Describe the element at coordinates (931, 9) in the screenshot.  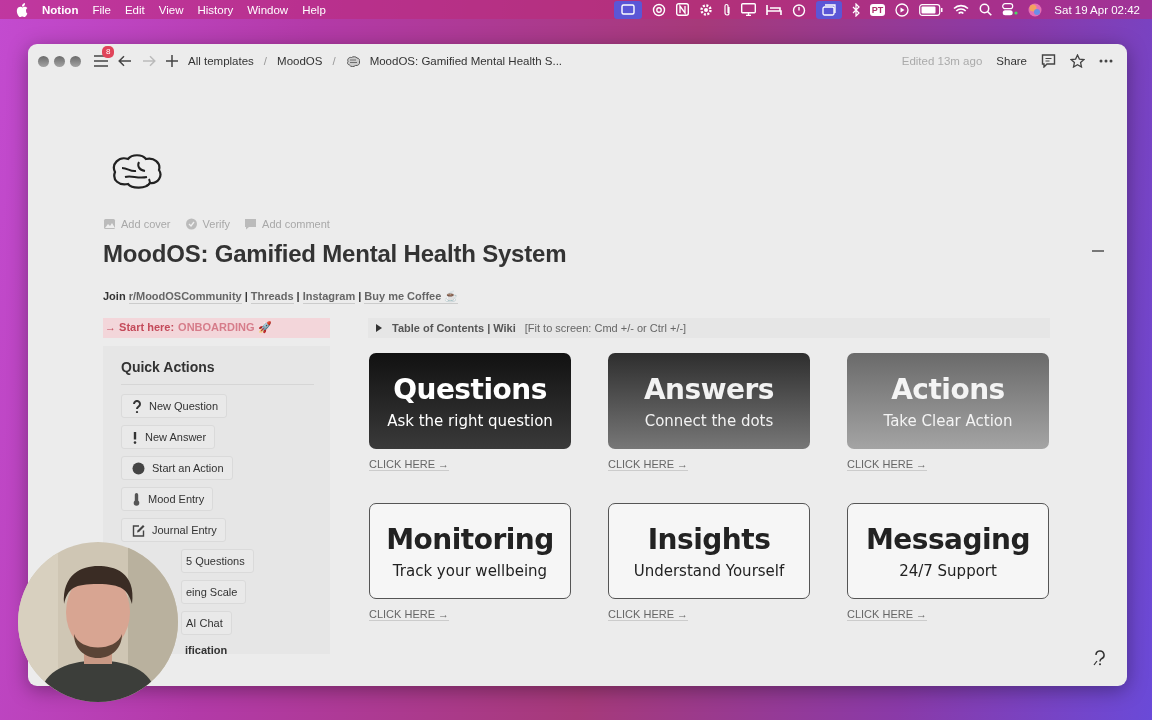
I see `battery-icon` at that location.